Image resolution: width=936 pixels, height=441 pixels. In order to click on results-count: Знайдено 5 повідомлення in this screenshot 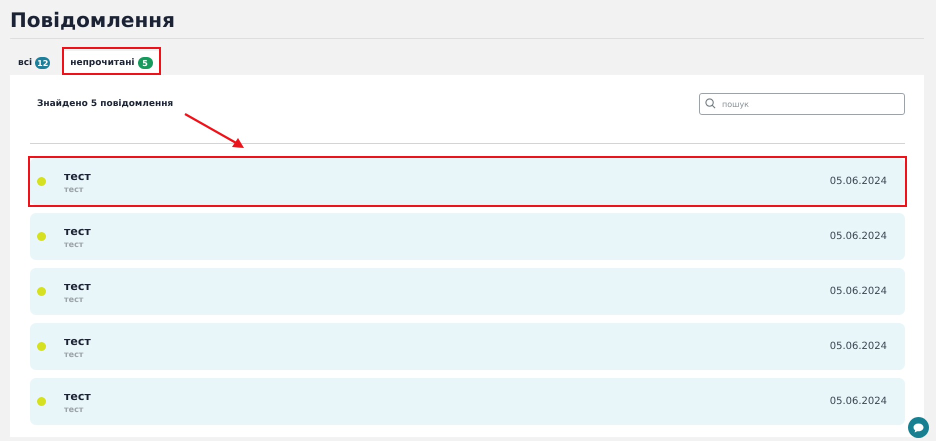, I will do `click(105, 104)`.